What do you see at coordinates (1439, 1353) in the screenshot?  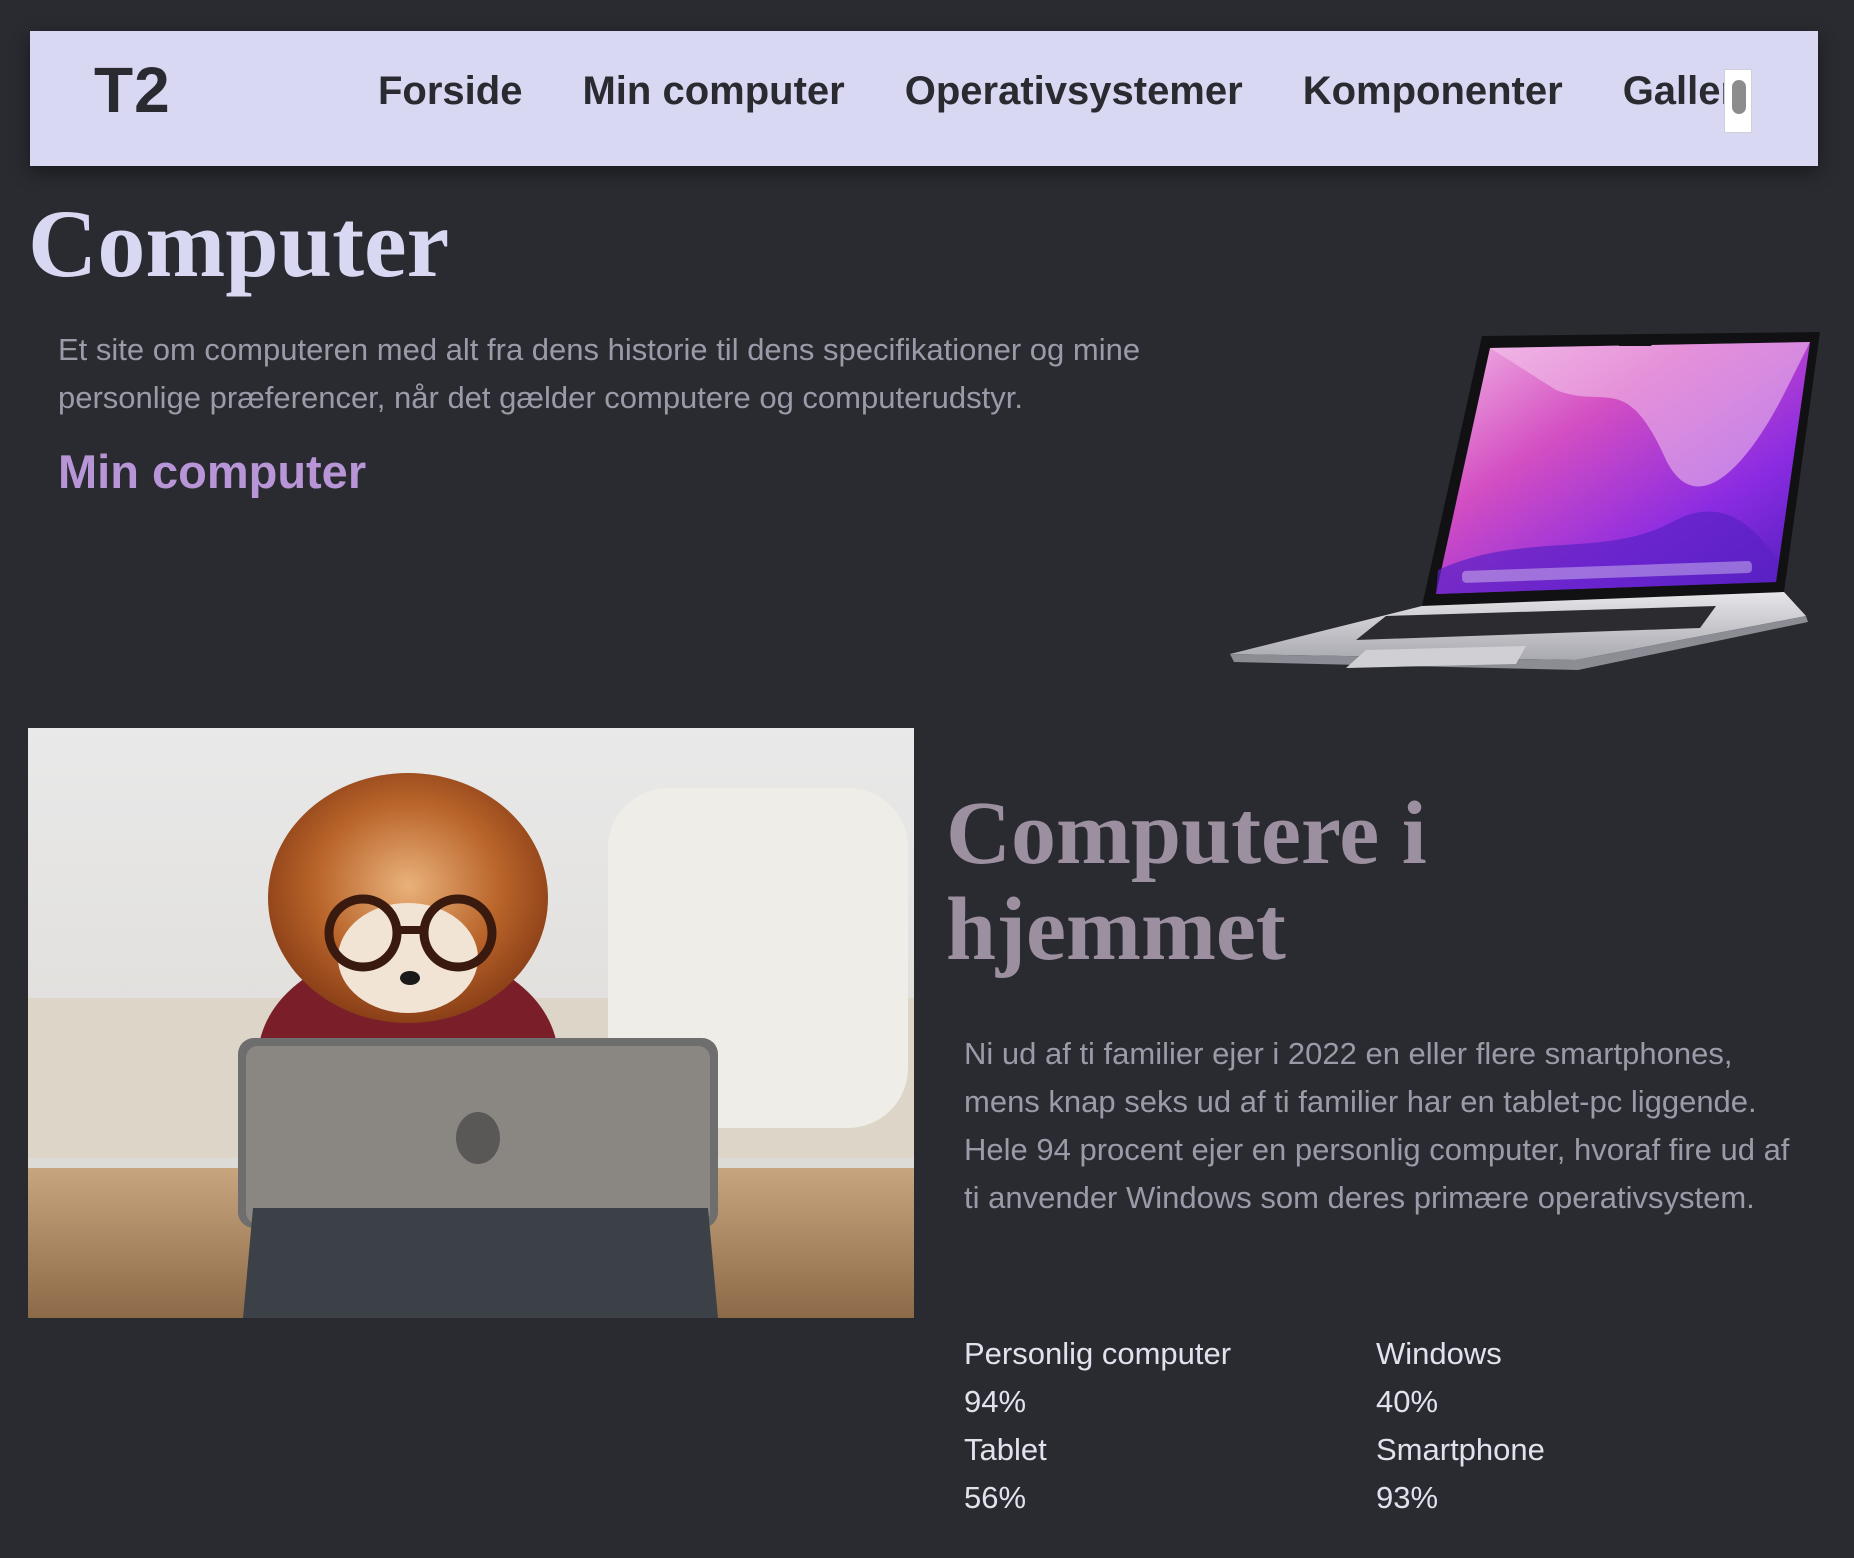 I see `stat-label-windows: Windows` at bounding box center [1439, 1353].